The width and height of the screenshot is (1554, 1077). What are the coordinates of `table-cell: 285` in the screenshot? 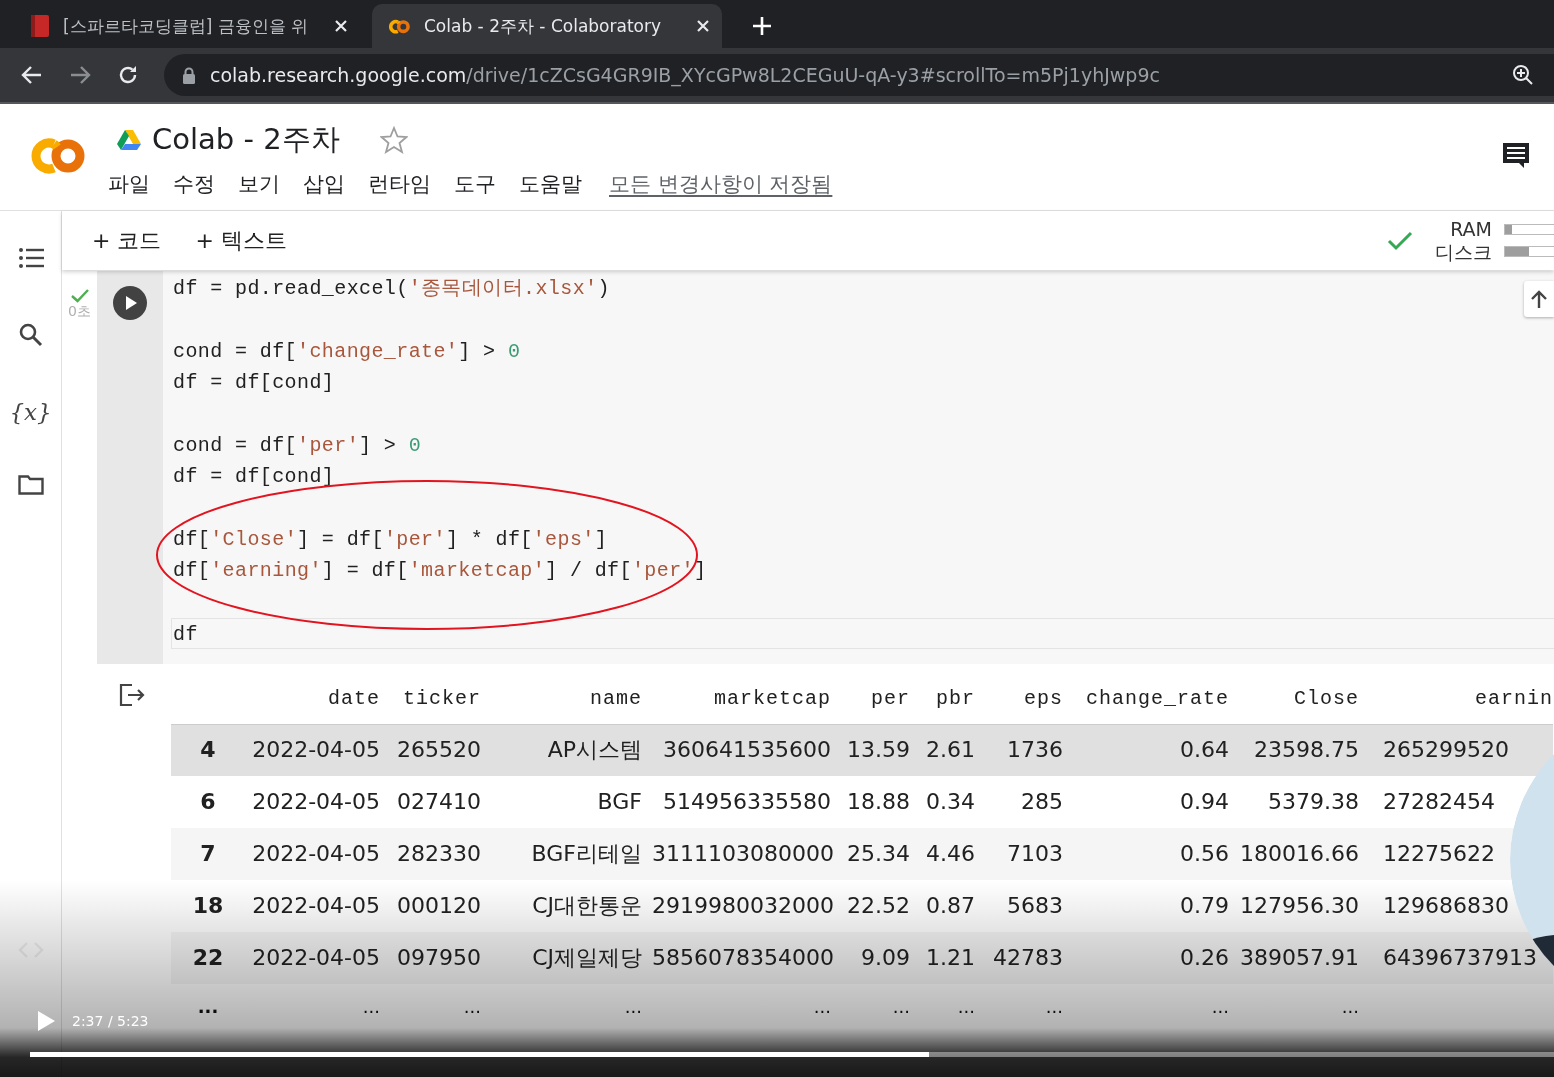 It's located at (1029, 802).